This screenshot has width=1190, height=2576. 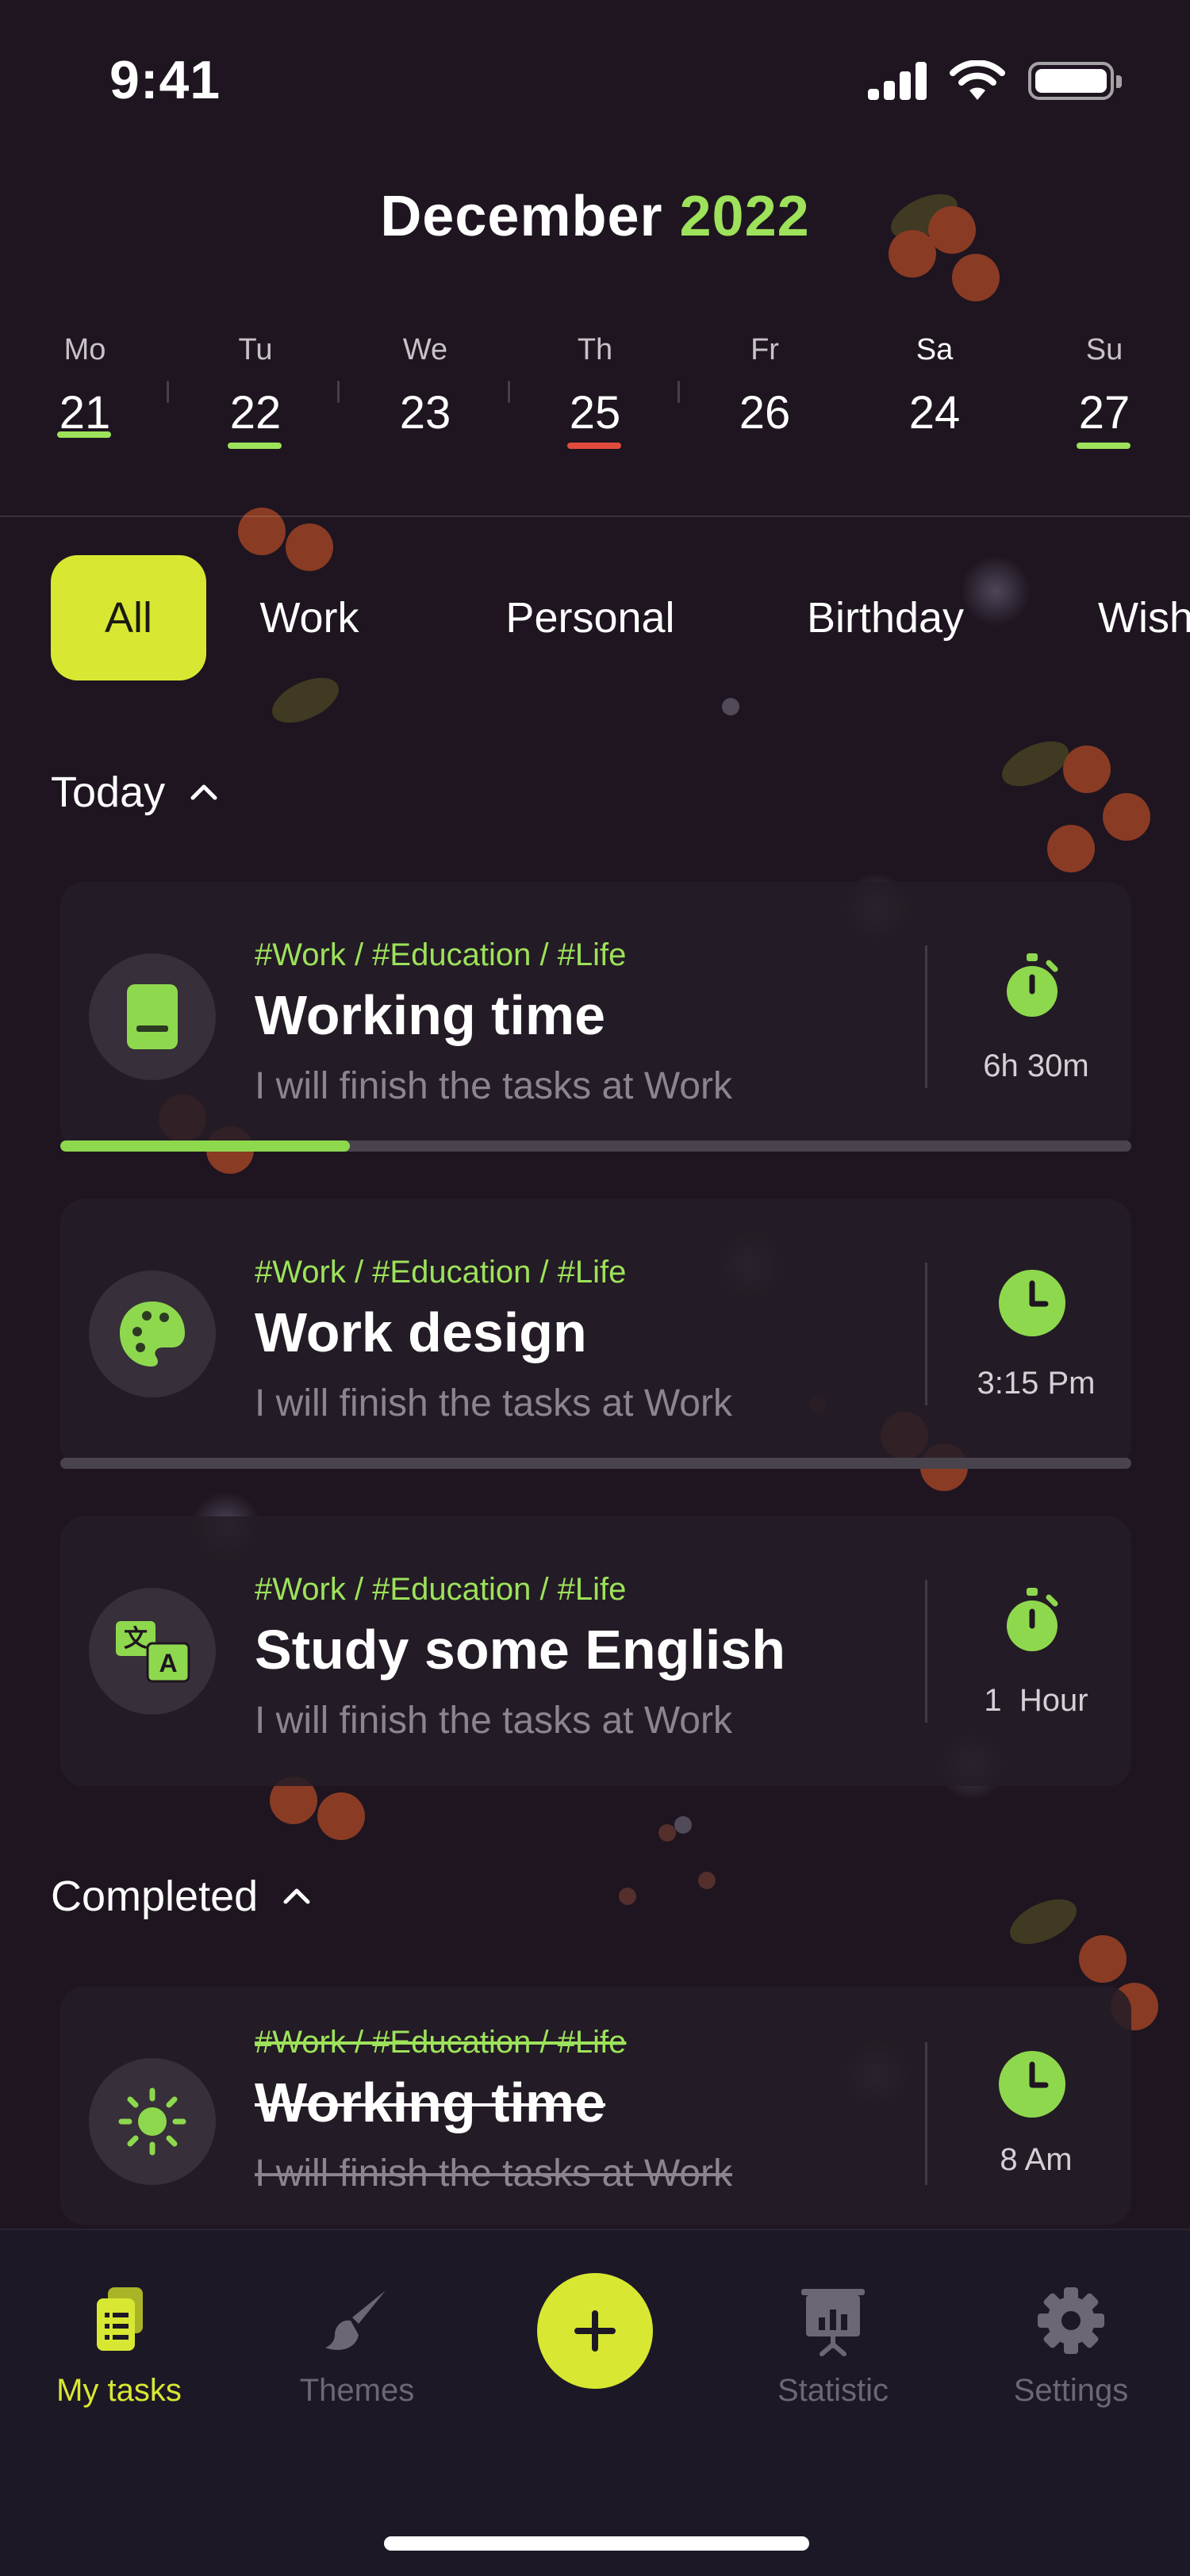 I want to click on task-title: Work design, so click(x=421, y=1332).